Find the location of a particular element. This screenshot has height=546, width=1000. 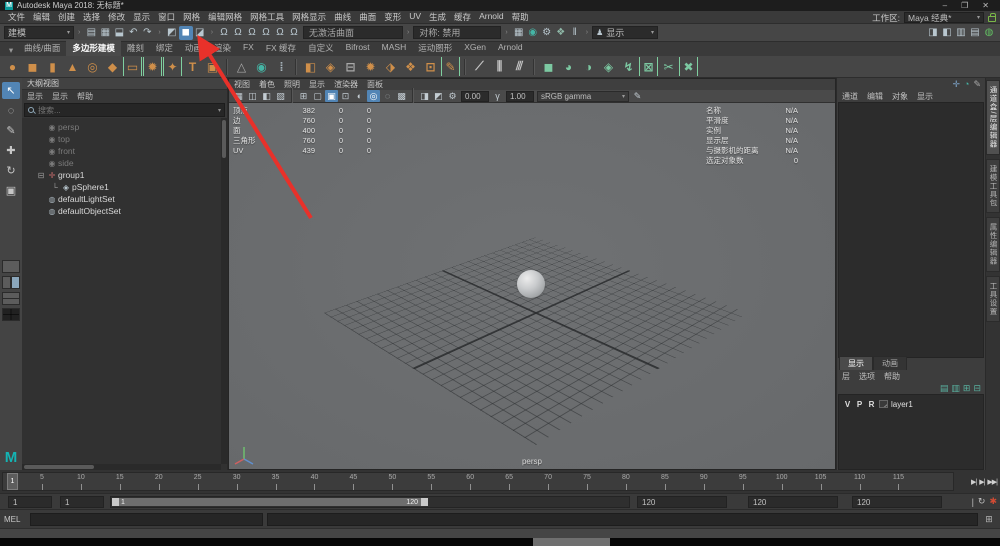

lock-camera-icon: ◫ is located at coordinates (252, 96).